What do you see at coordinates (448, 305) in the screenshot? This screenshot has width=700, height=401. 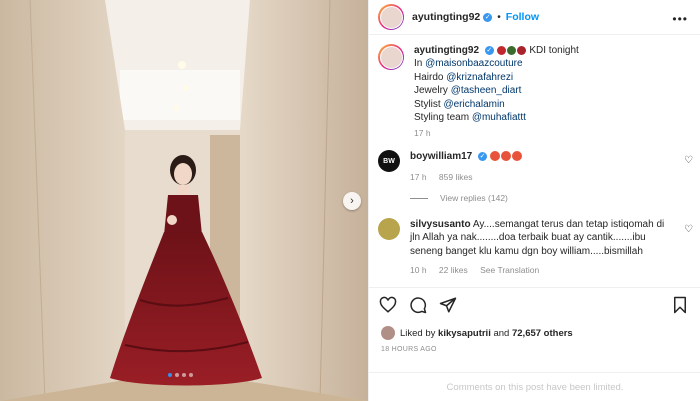 I see `share-paper-plane-icon` at bounding box center [448, 305].